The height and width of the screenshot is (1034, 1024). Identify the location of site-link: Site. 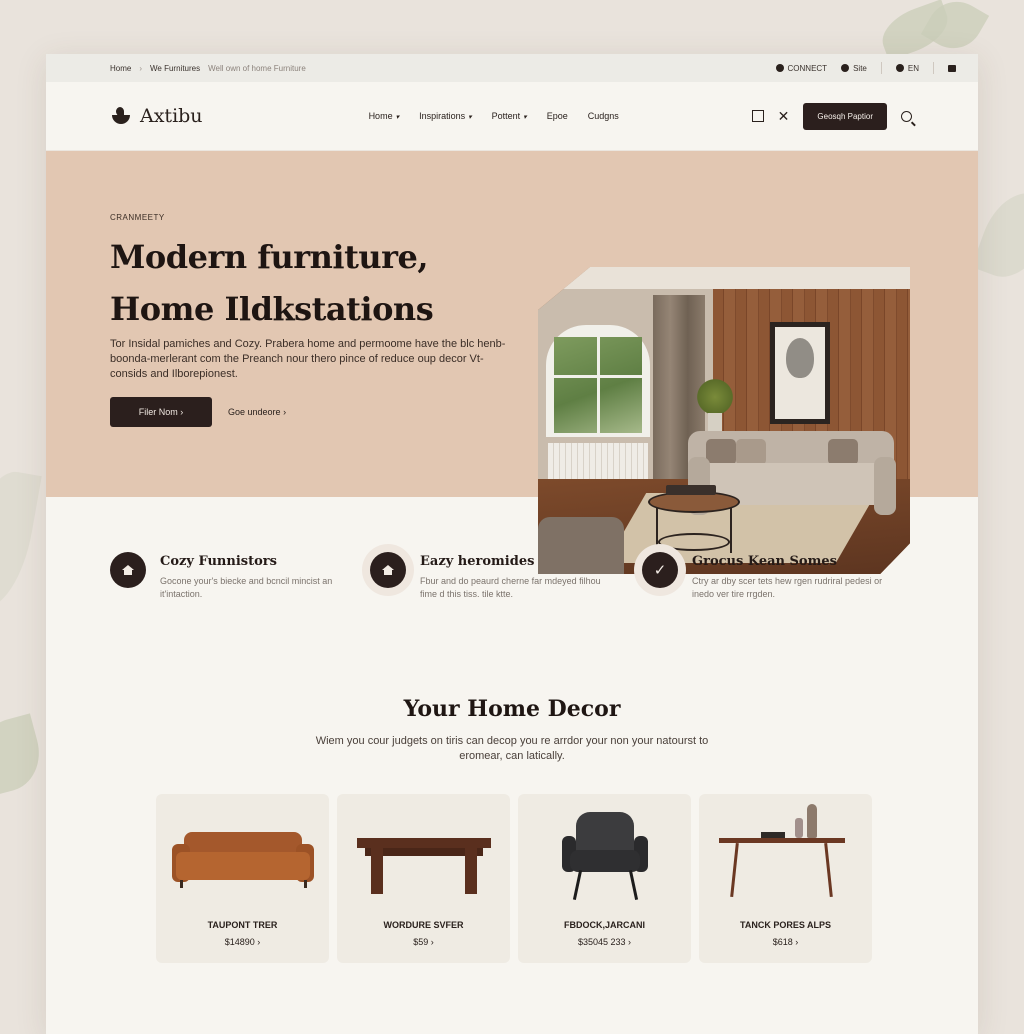
(854, 68).